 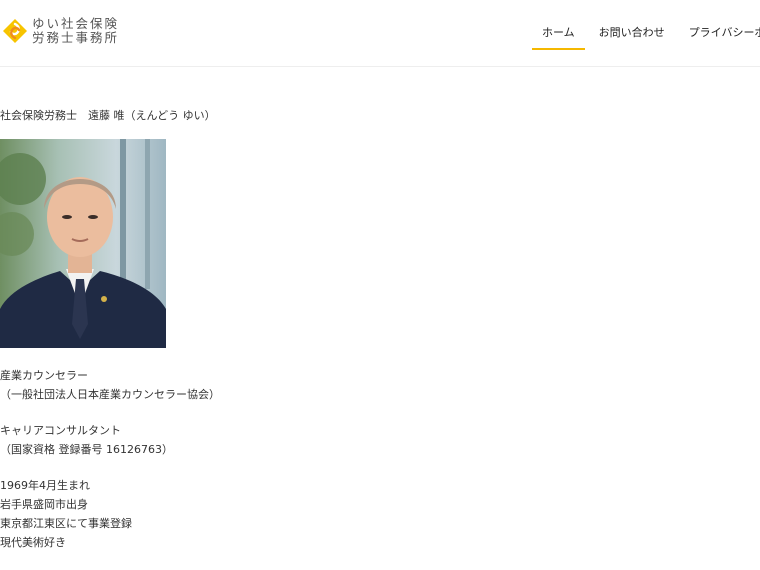 I want to click on qualification-detail: （国家資格 登録番号 16126763）, so click(x=86, y=449).